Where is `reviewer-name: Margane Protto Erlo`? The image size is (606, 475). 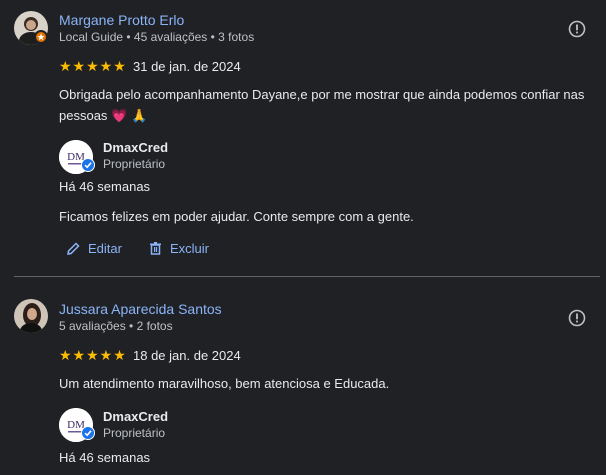
reviewer-name: Margane Protto Erlo is located at coordinates (121, 20).